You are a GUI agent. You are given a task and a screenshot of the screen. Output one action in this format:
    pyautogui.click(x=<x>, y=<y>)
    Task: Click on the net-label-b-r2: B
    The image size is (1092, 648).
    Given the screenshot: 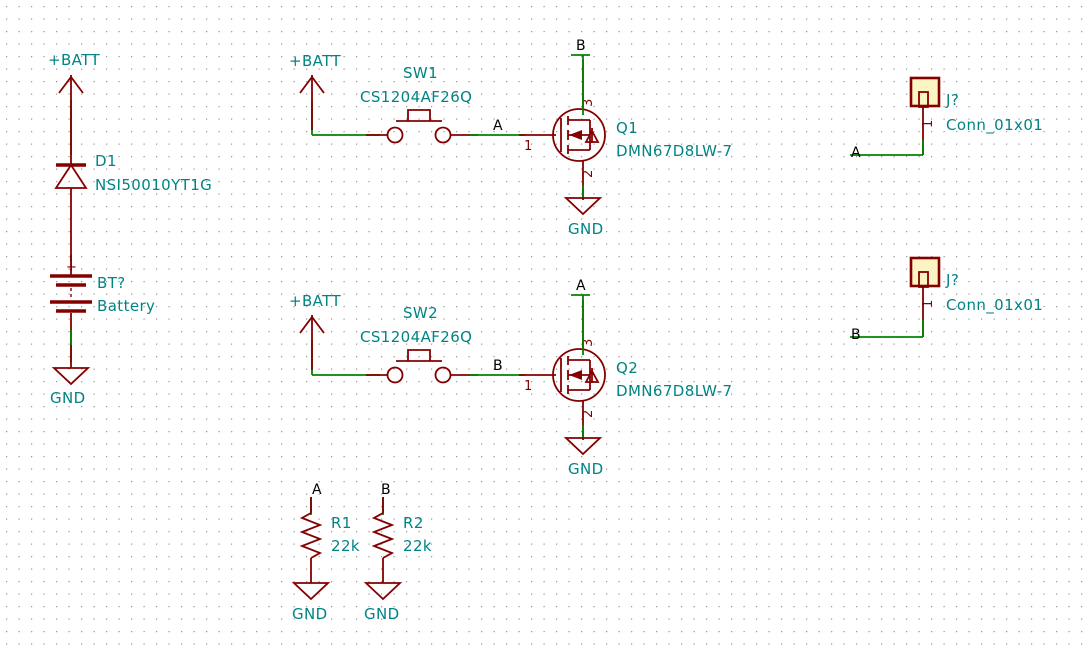 What is the action you would take?
    pyautogui.click(x=386, y=490)
    